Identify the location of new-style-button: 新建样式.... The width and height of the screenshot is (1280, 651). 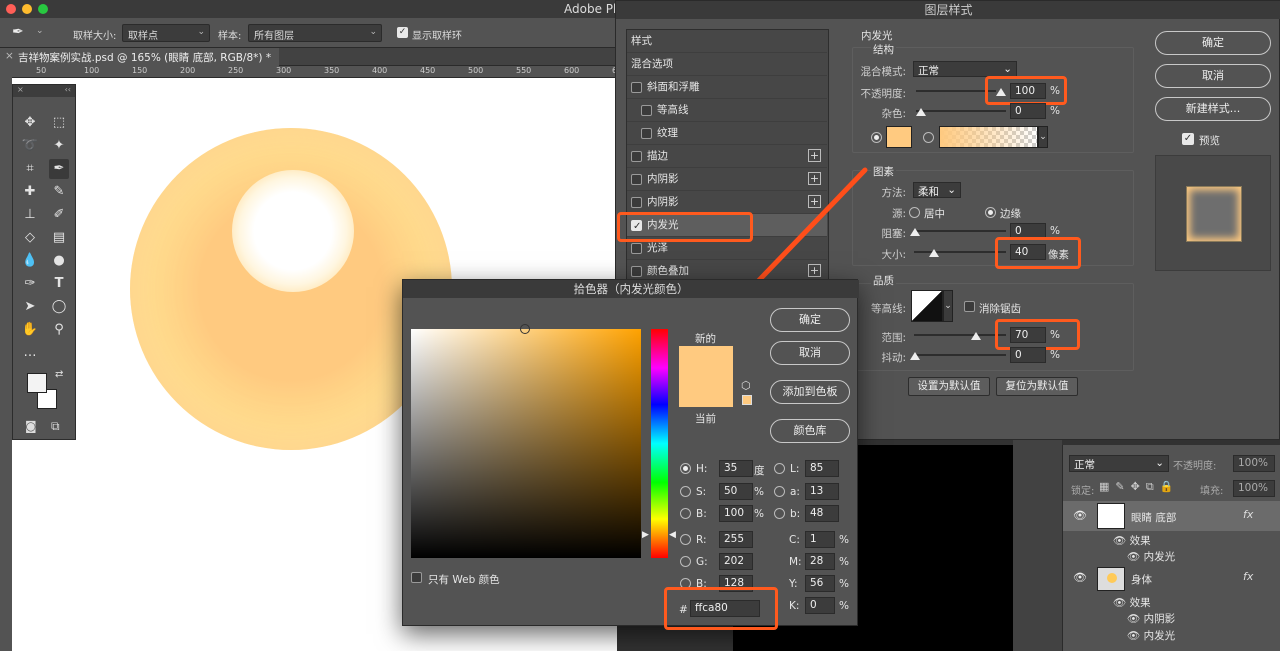
(1213, 109).